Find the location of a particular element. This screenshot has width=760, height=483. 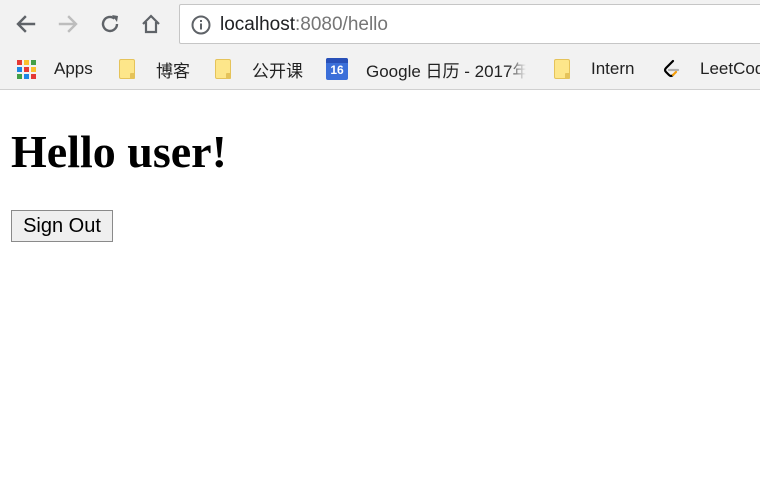

bookmark-label: Apps is located at coordinates (73, 68).